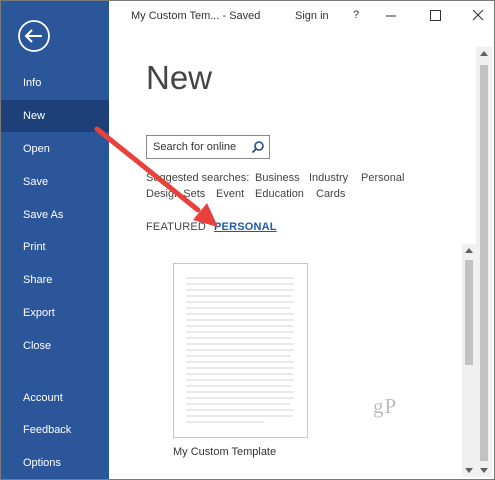 This screenshot has height=480, width=495. I want to click on search-button, so click(258, 147).